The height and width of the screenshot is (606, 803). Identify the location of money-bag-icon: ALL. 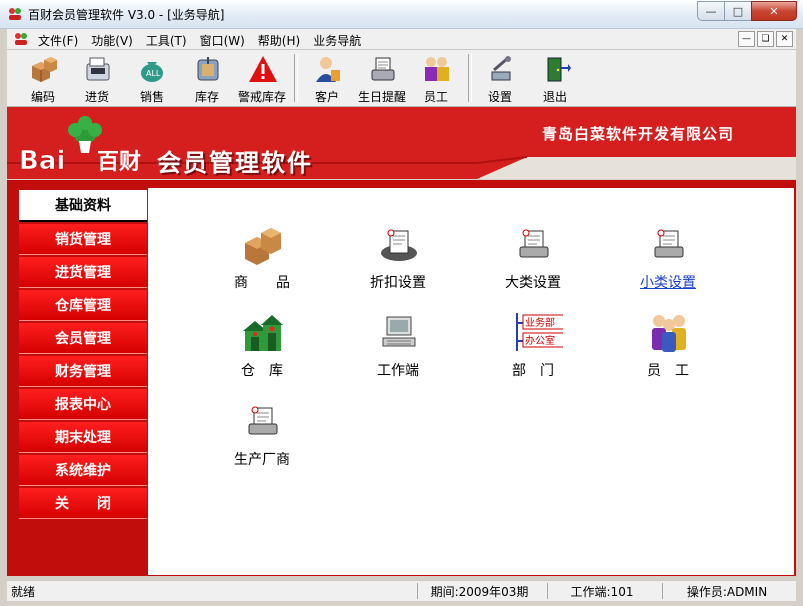
(152, 72).